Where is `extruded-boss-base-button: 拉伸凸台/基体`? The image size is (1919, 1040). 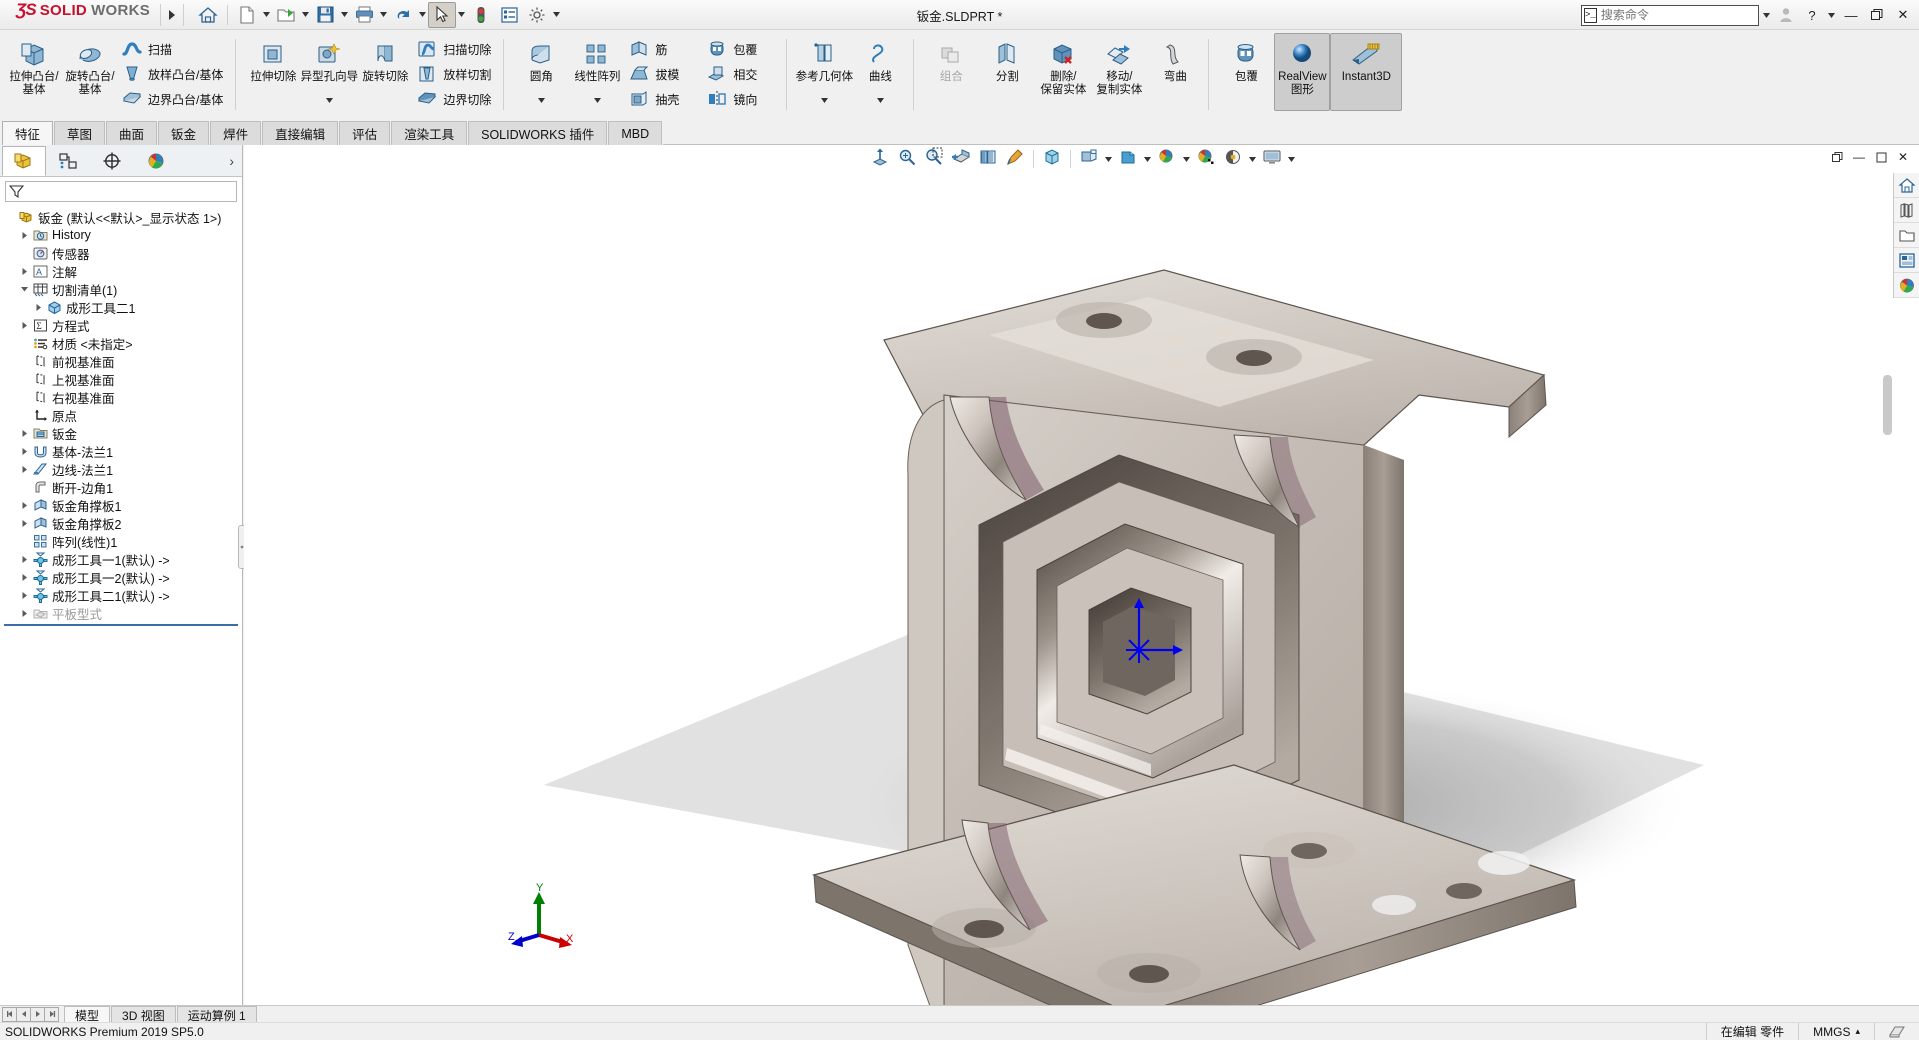
extruded-boss-base-button: 拉伸凸台/基体 is located at coordinates (34, 72).